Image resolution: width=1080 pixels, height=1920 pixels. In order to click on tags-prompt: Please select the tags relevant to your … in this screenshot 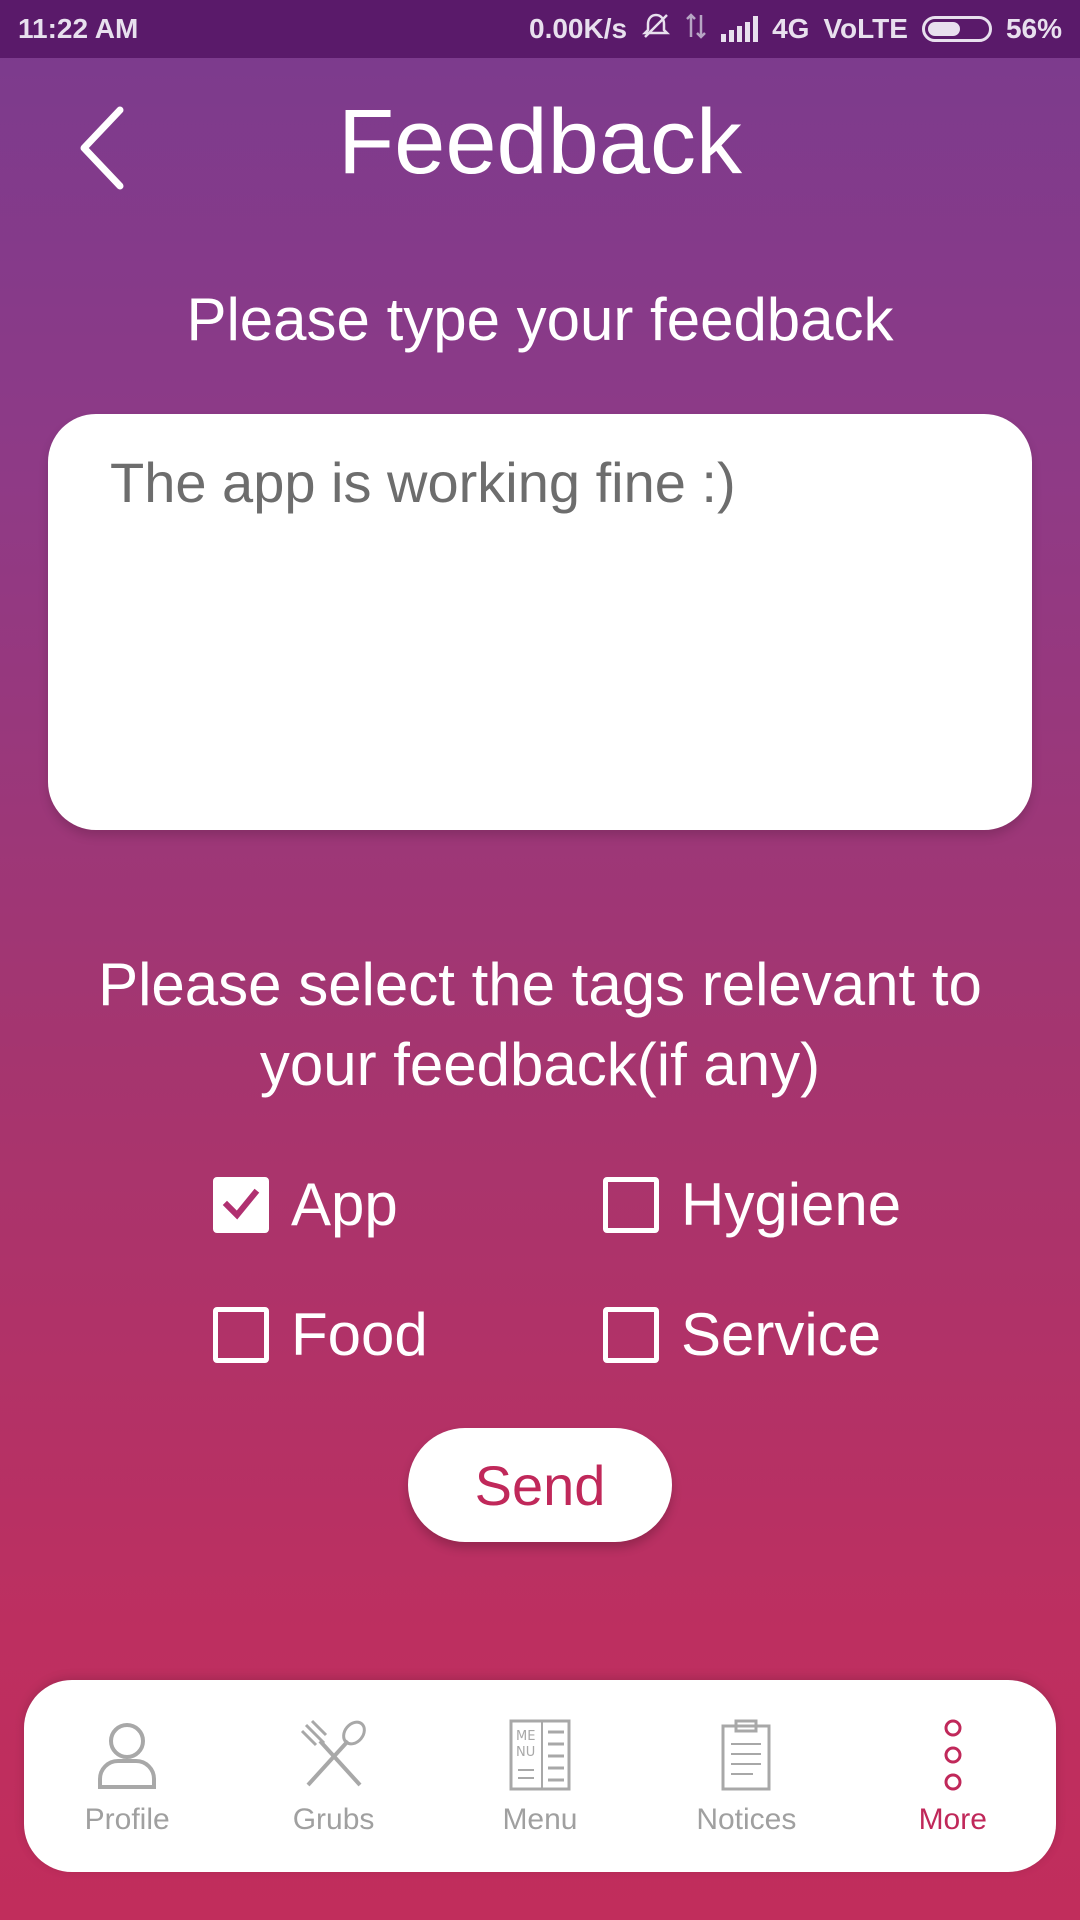, I will do `click(540, 1024)`.